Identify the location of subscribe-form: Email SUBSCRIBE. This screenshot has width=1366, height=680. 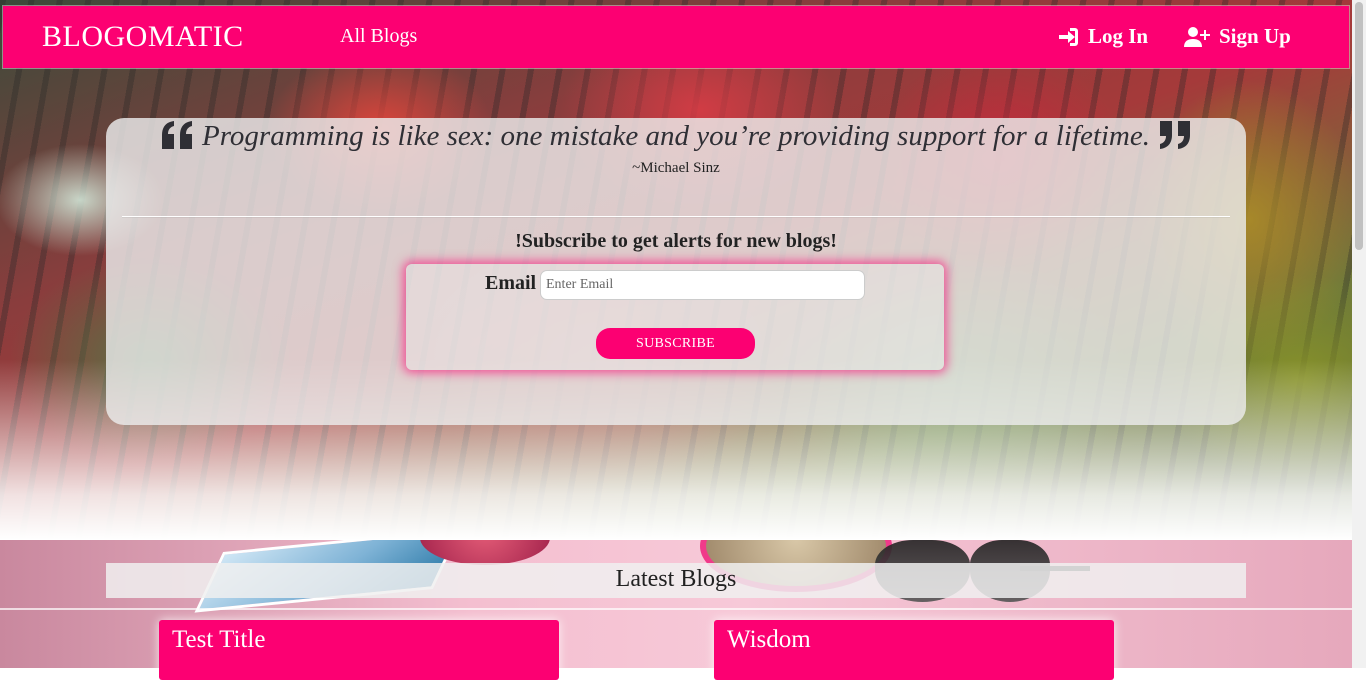
(675, 317).